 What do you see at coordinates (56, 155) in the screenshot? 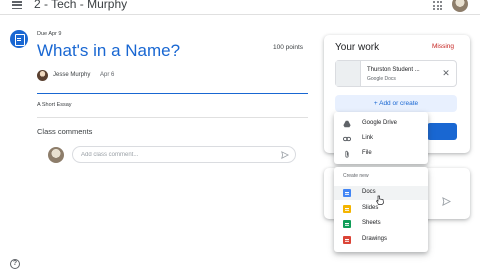
I see `commenter-avatar` at bounding box center [56, 155].